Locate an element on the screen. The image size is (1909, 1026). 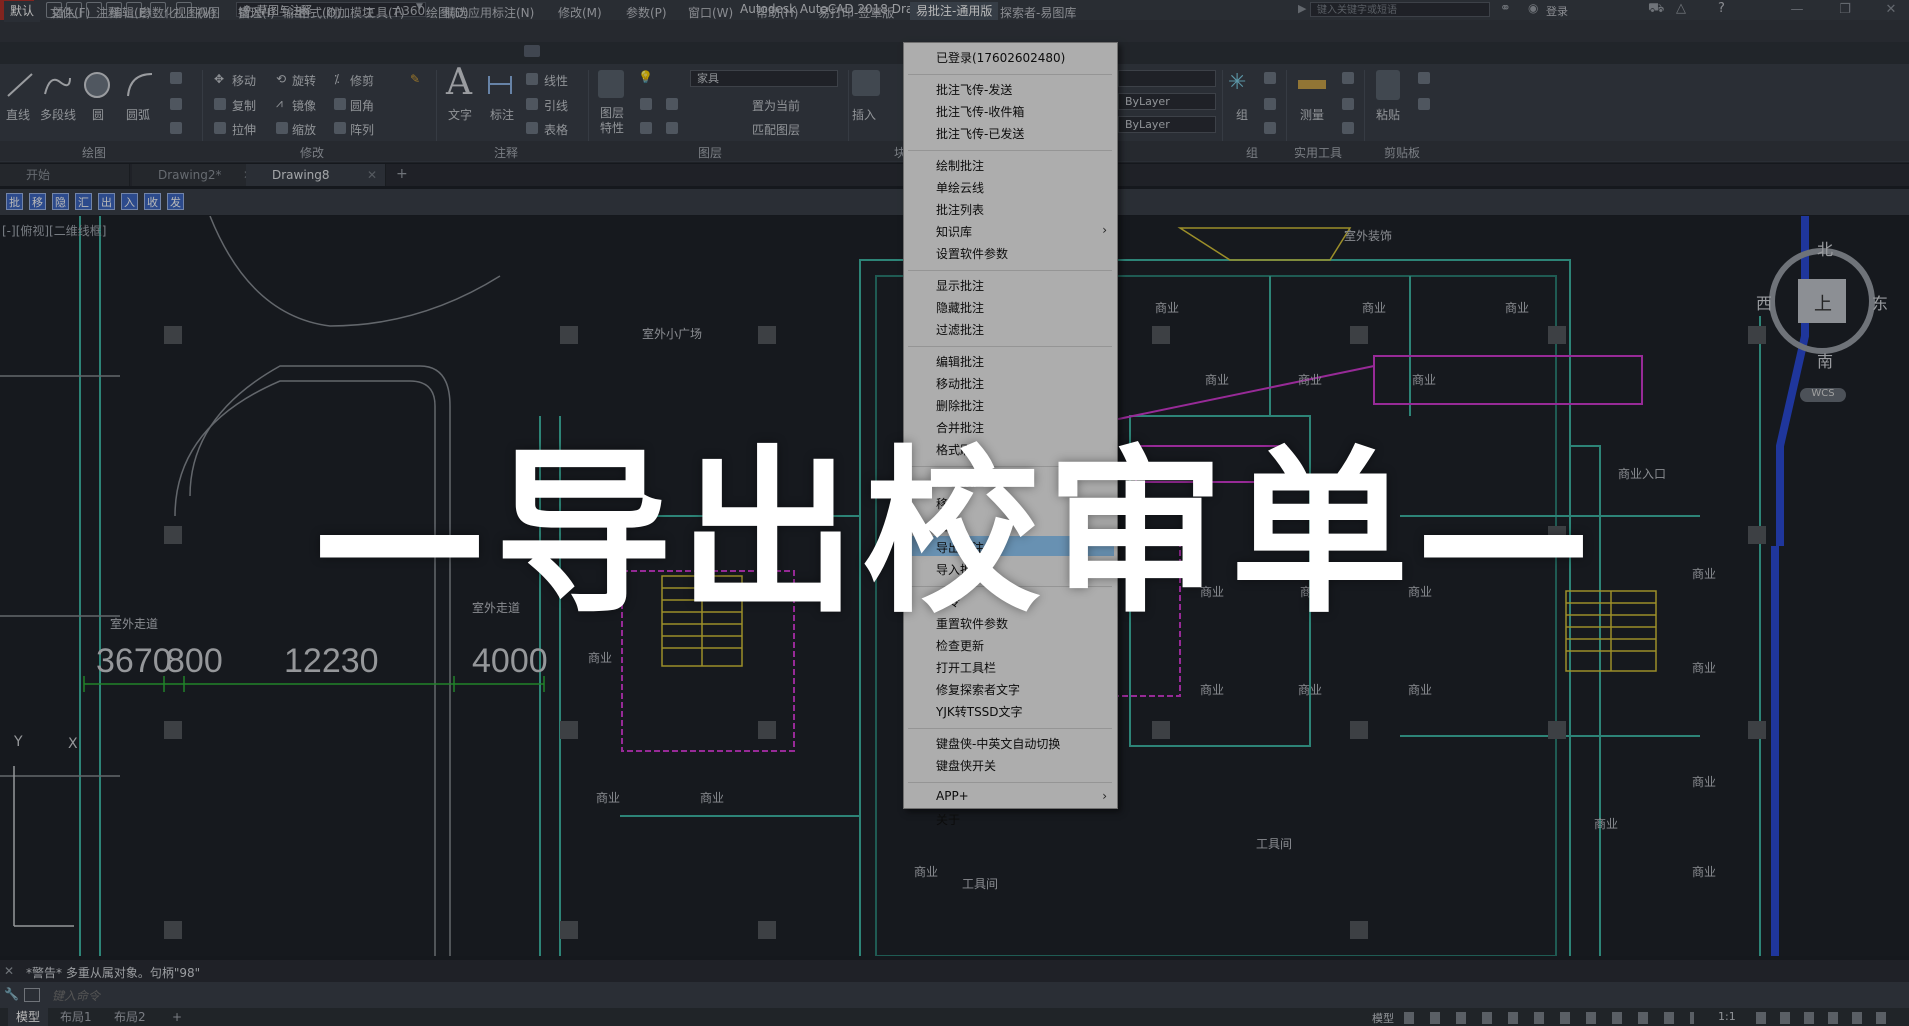
panel-title-clipboard: 剪贴板 is located at coordinates (1402, 152).